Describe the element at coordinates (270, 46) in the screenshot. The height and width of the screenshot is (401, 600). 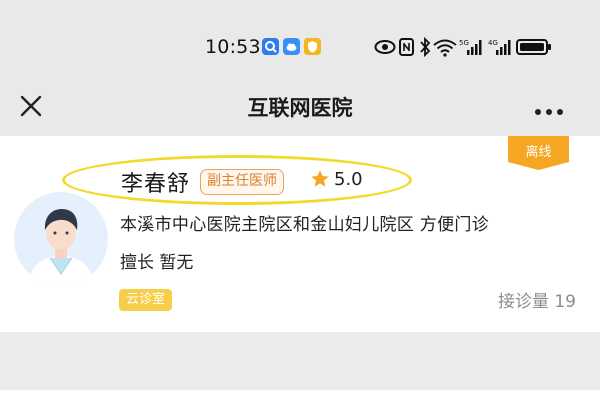
I see `search-app-icon` at that location.